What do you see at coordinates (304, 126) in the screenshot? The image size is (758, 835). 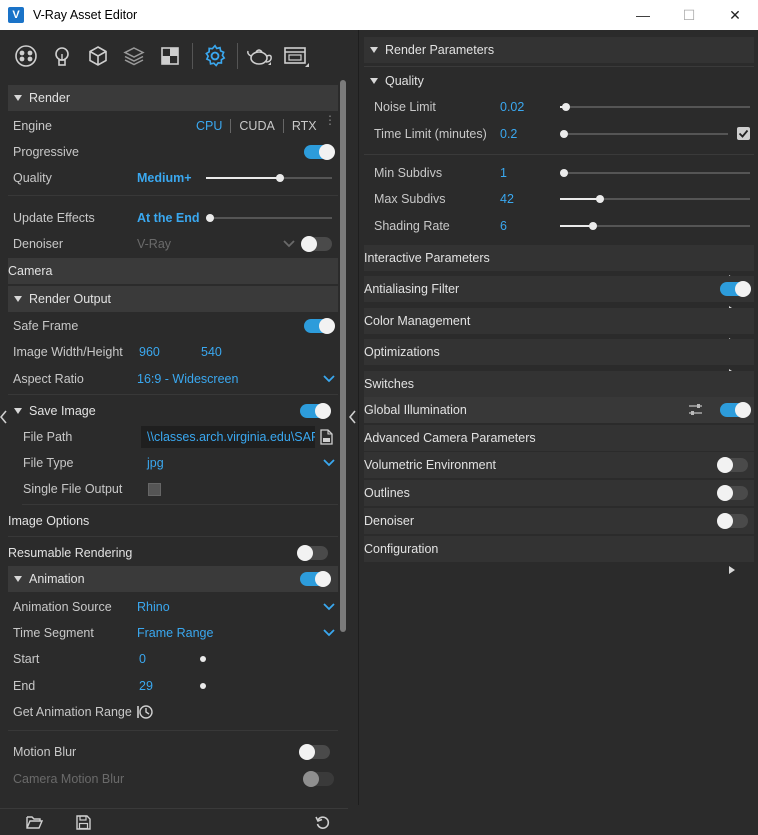 I see `engine-rtx-option: RTX` at bounding box center [304, 126].